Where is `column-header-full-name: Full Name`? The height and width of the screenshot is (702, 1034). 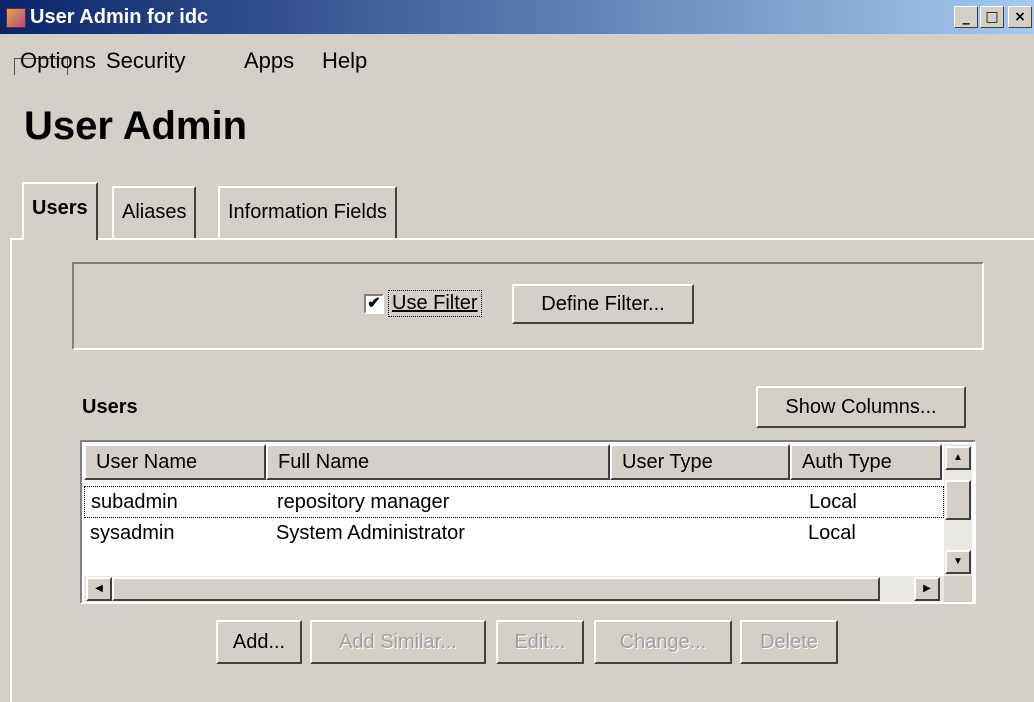
column-header-full-name: Full Name is located at coordinates (438, 462).